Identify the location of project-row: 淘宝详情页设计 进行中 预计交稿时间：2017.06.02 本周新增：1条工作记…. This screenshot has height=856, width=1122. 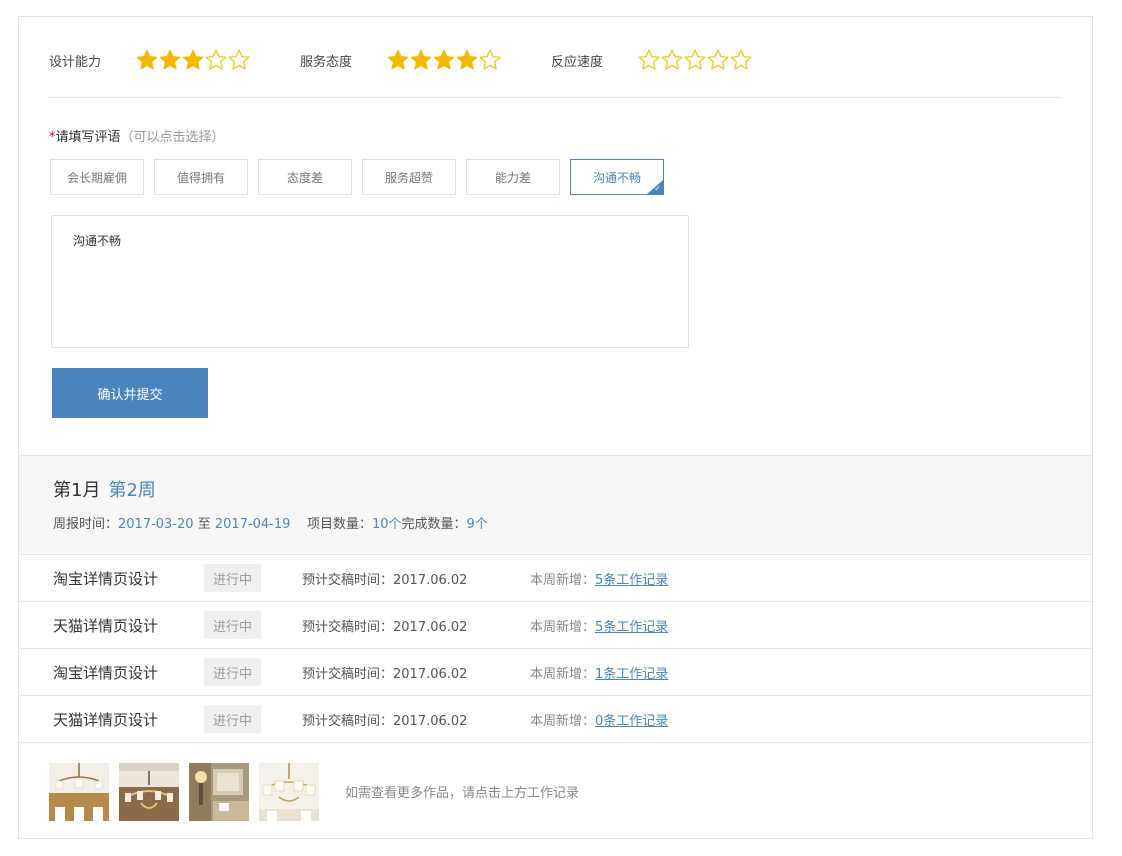
(555, 672).